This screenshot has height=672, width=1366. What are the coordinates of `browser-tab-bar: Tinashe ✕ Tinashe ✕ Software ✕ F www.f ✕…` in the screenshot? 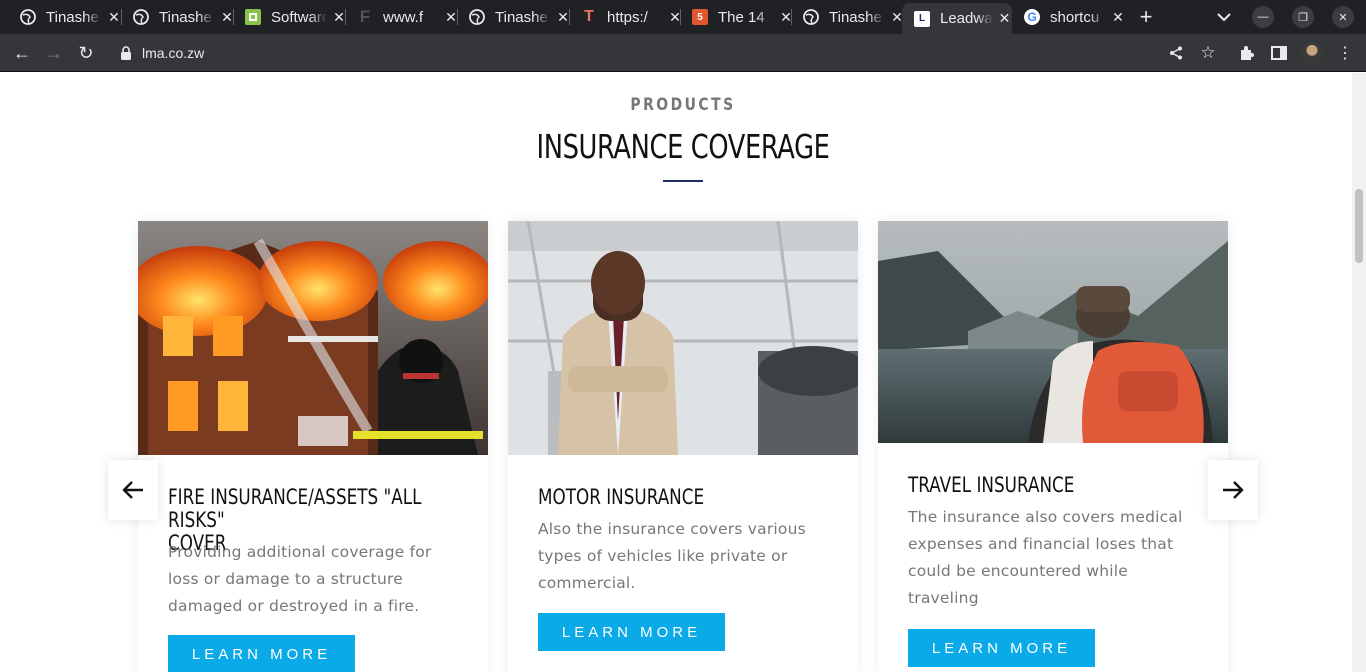 It's located at (683, 17).